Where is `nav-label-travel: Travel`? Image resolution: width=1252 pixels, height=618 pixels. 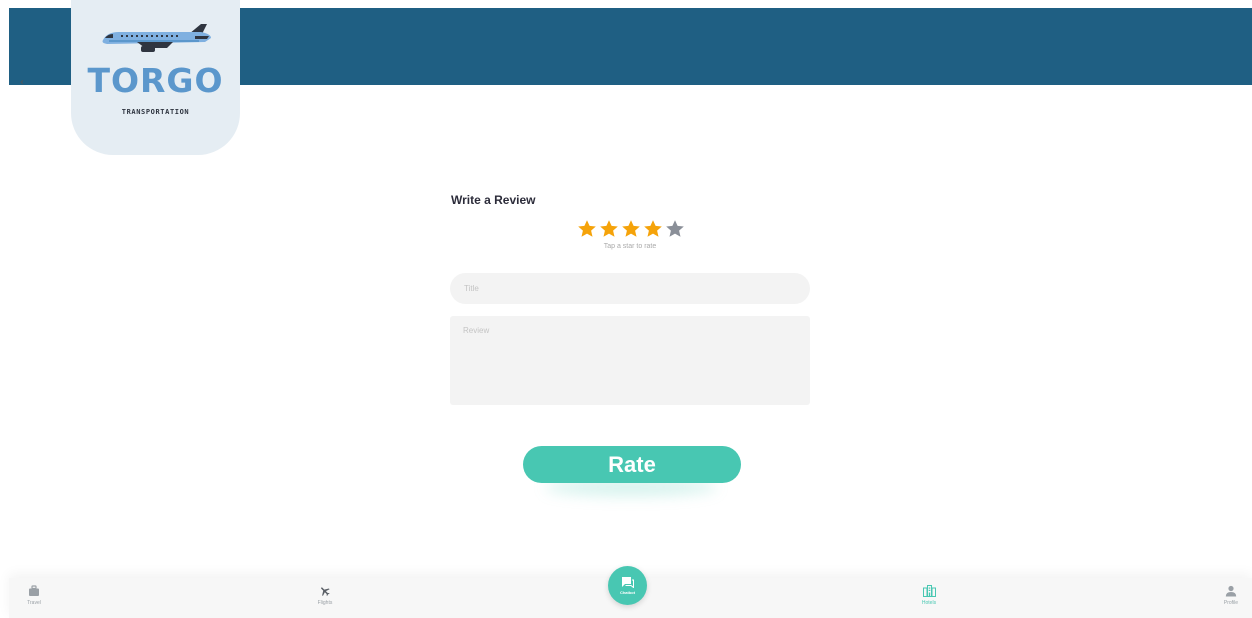
nav-label-travel: Travel is located at coordinates (34, 603).